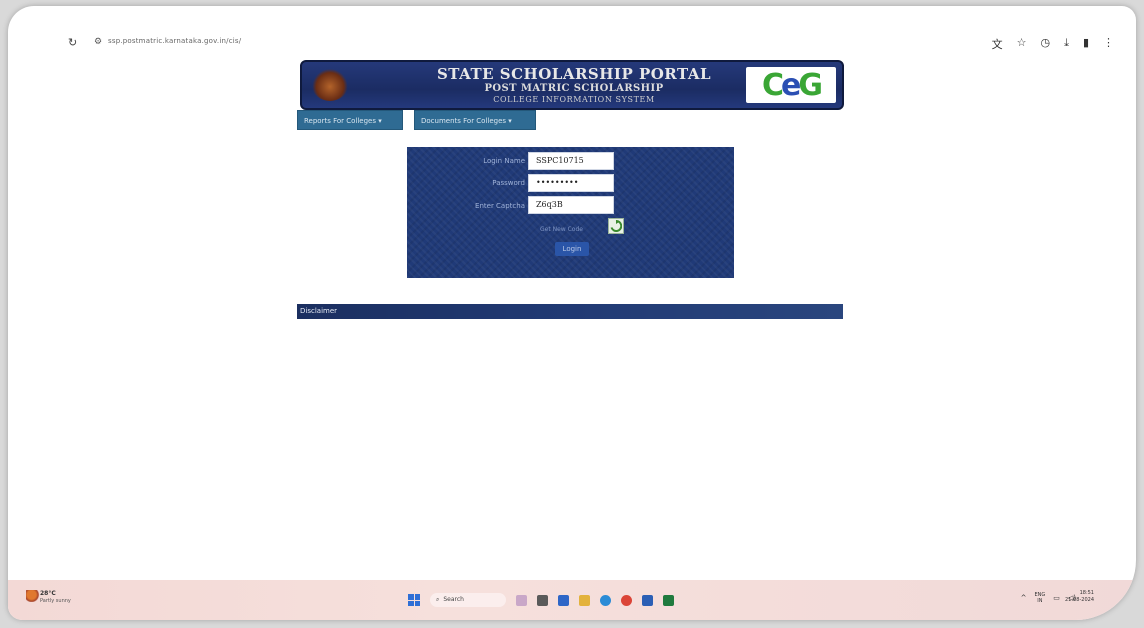 The height and width of the screenshot is (628, 1144). Describe the element at coordinates (1086, 44) in the screenshot. I see `extension-icon: ▮` at that location.